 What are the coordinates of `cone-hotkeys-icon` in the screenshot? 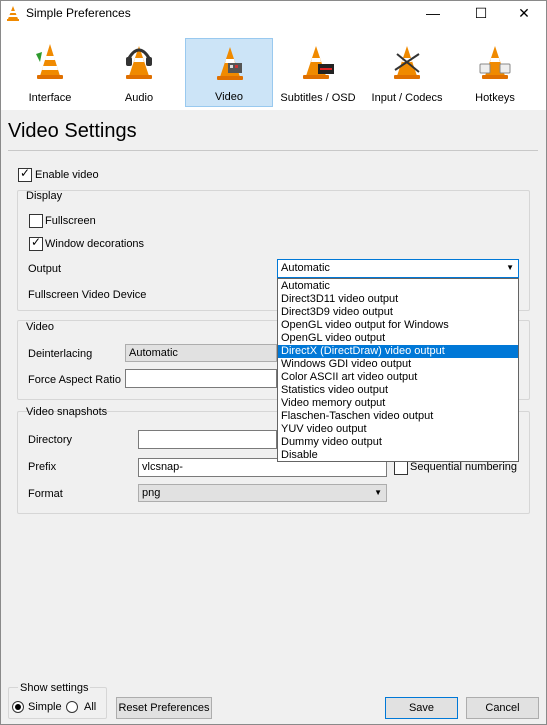 It's located at (495, 62).